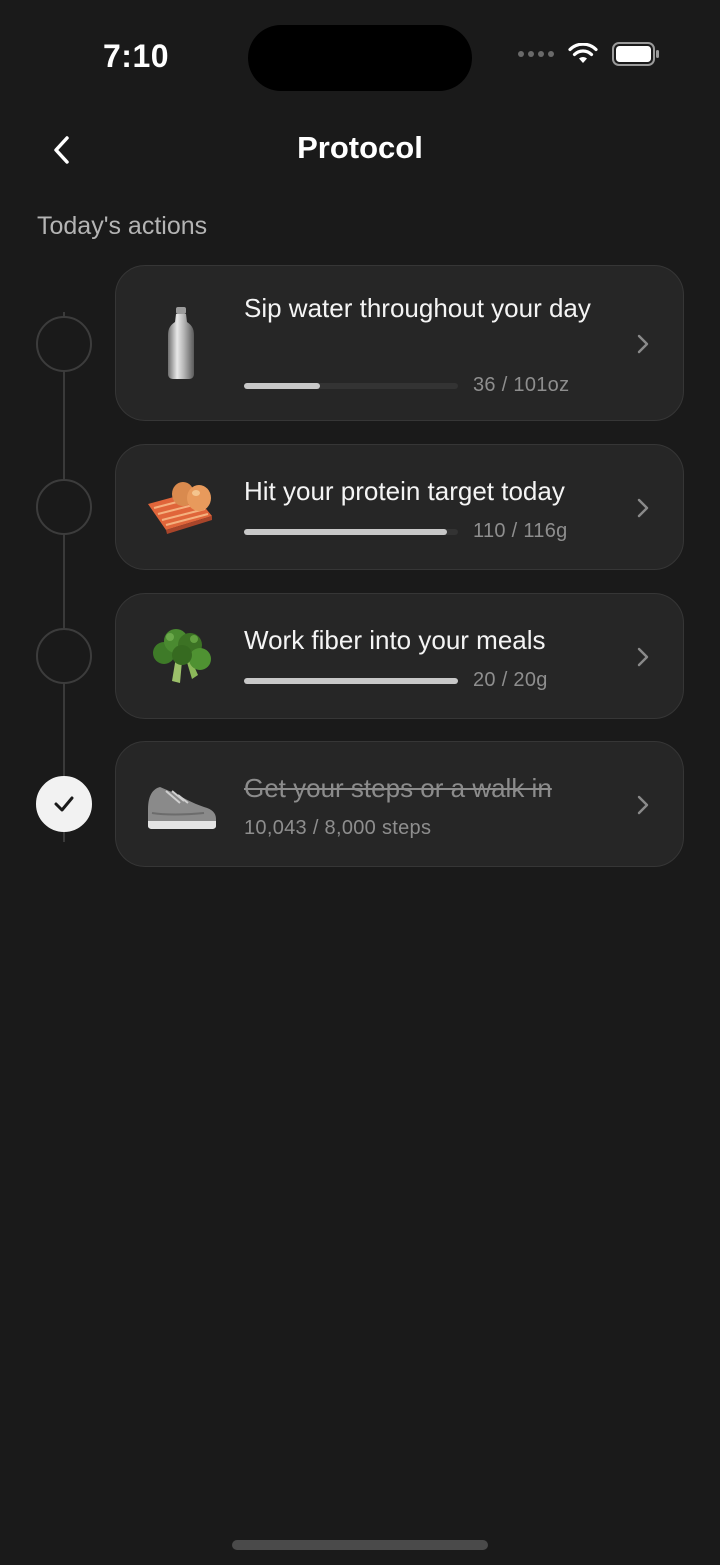 This screenshot has width=720, height=1565. I want to click on status-icons, so click(589, 54).